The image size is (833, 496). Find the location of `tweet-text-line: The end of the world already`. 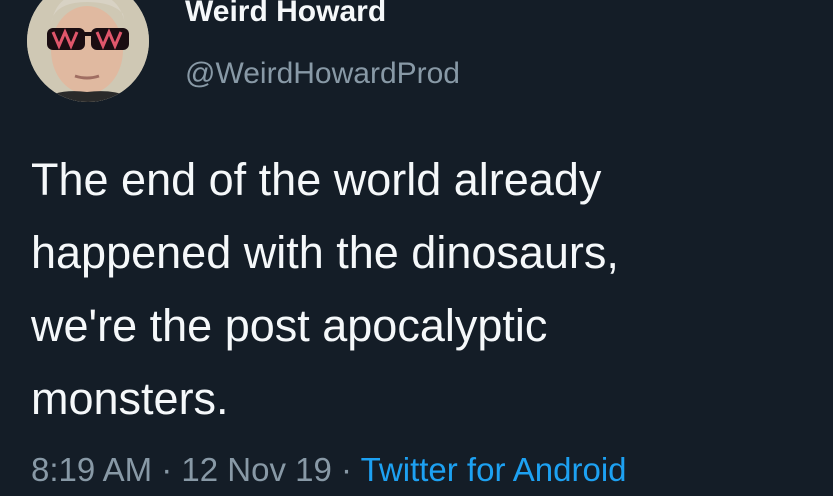

tweet-text-line: The end of the world already is located at coordinates (316, 179).